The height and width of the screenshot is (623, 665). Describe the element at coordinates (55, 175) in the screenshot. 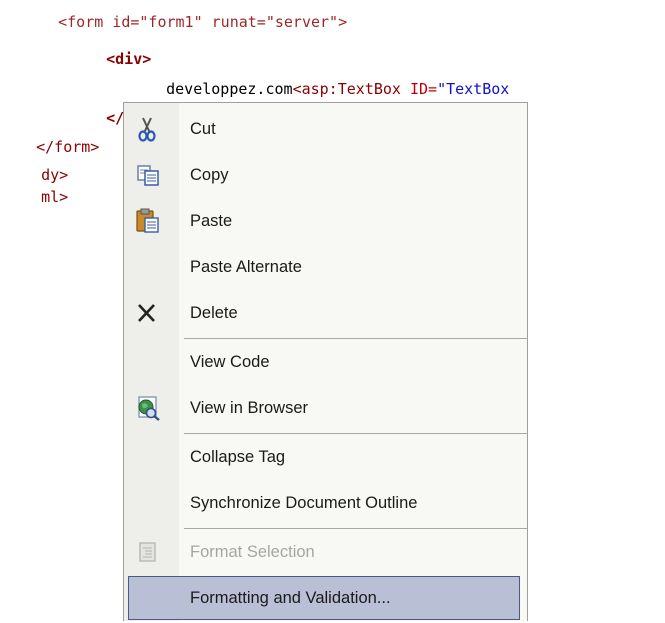

I see `code-line-body-close: dy>` at that location.